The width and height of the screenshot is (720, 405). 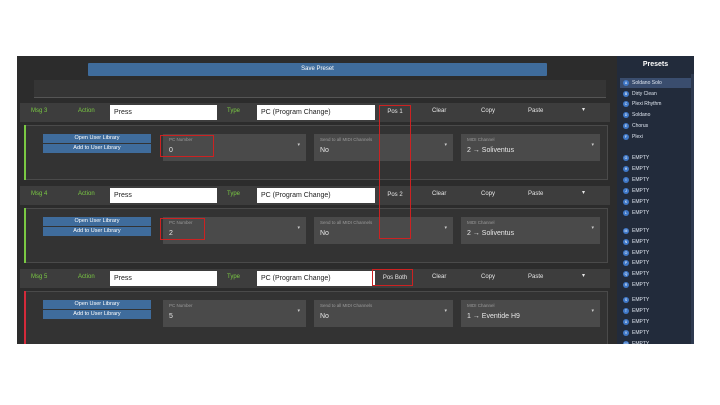 I want to click on preset-name: Soldano, so click(x=641, y=115).